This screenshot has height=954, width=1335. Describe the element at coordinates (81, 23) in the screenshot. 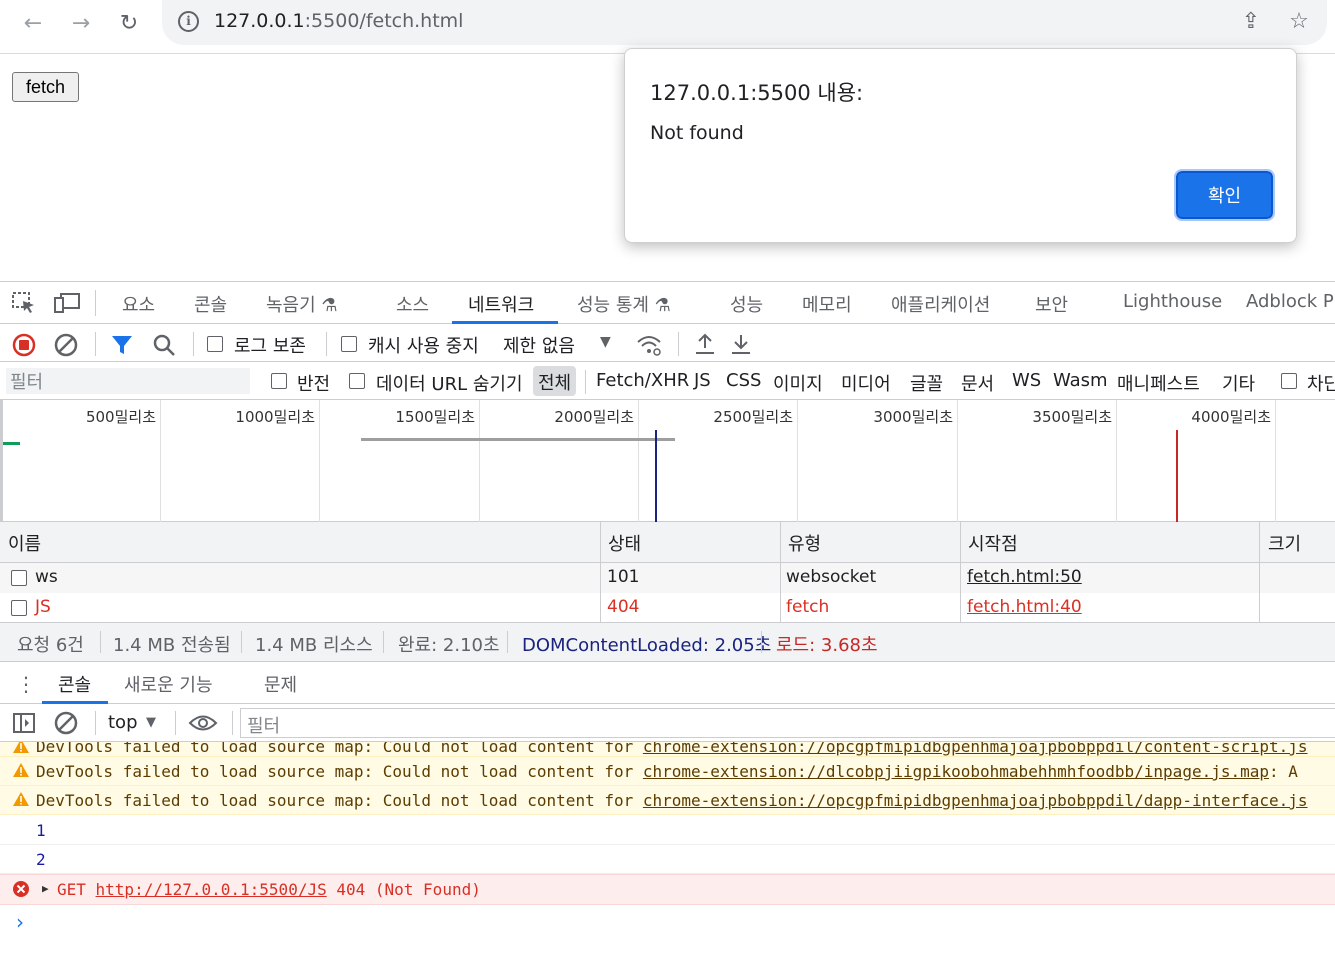

I see `forward-arrow-icon: →` at that location.